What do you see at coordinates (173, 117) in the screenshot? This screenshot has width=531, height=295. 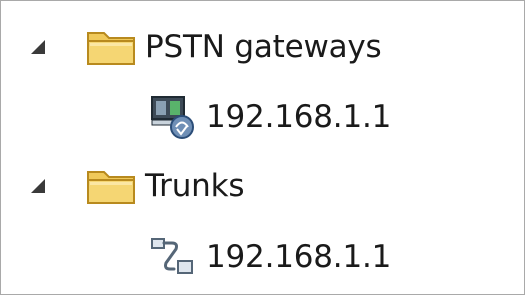 I see `gateway-icon` at bounding box center [173, 117].